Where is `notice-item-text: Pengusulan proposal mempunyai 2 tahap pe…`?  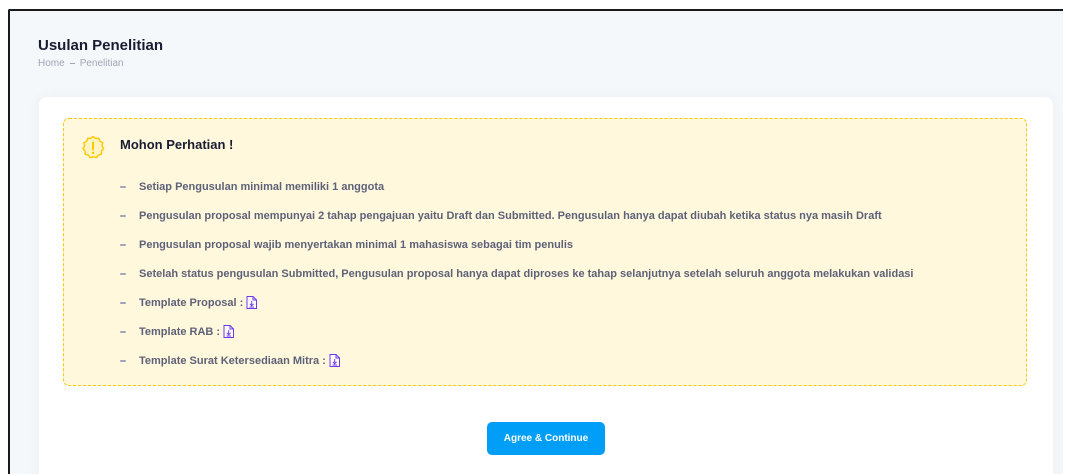 notice-item-text: Pengusulan proposal mempunyai 2 tahap pe… is located at coordinates (510, 215).